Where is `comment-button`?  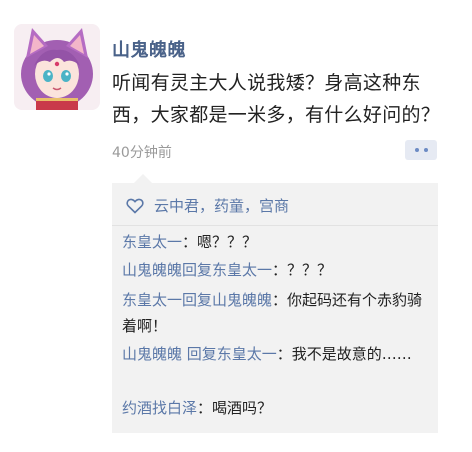
comment-button is located at coordinates (421, 150).